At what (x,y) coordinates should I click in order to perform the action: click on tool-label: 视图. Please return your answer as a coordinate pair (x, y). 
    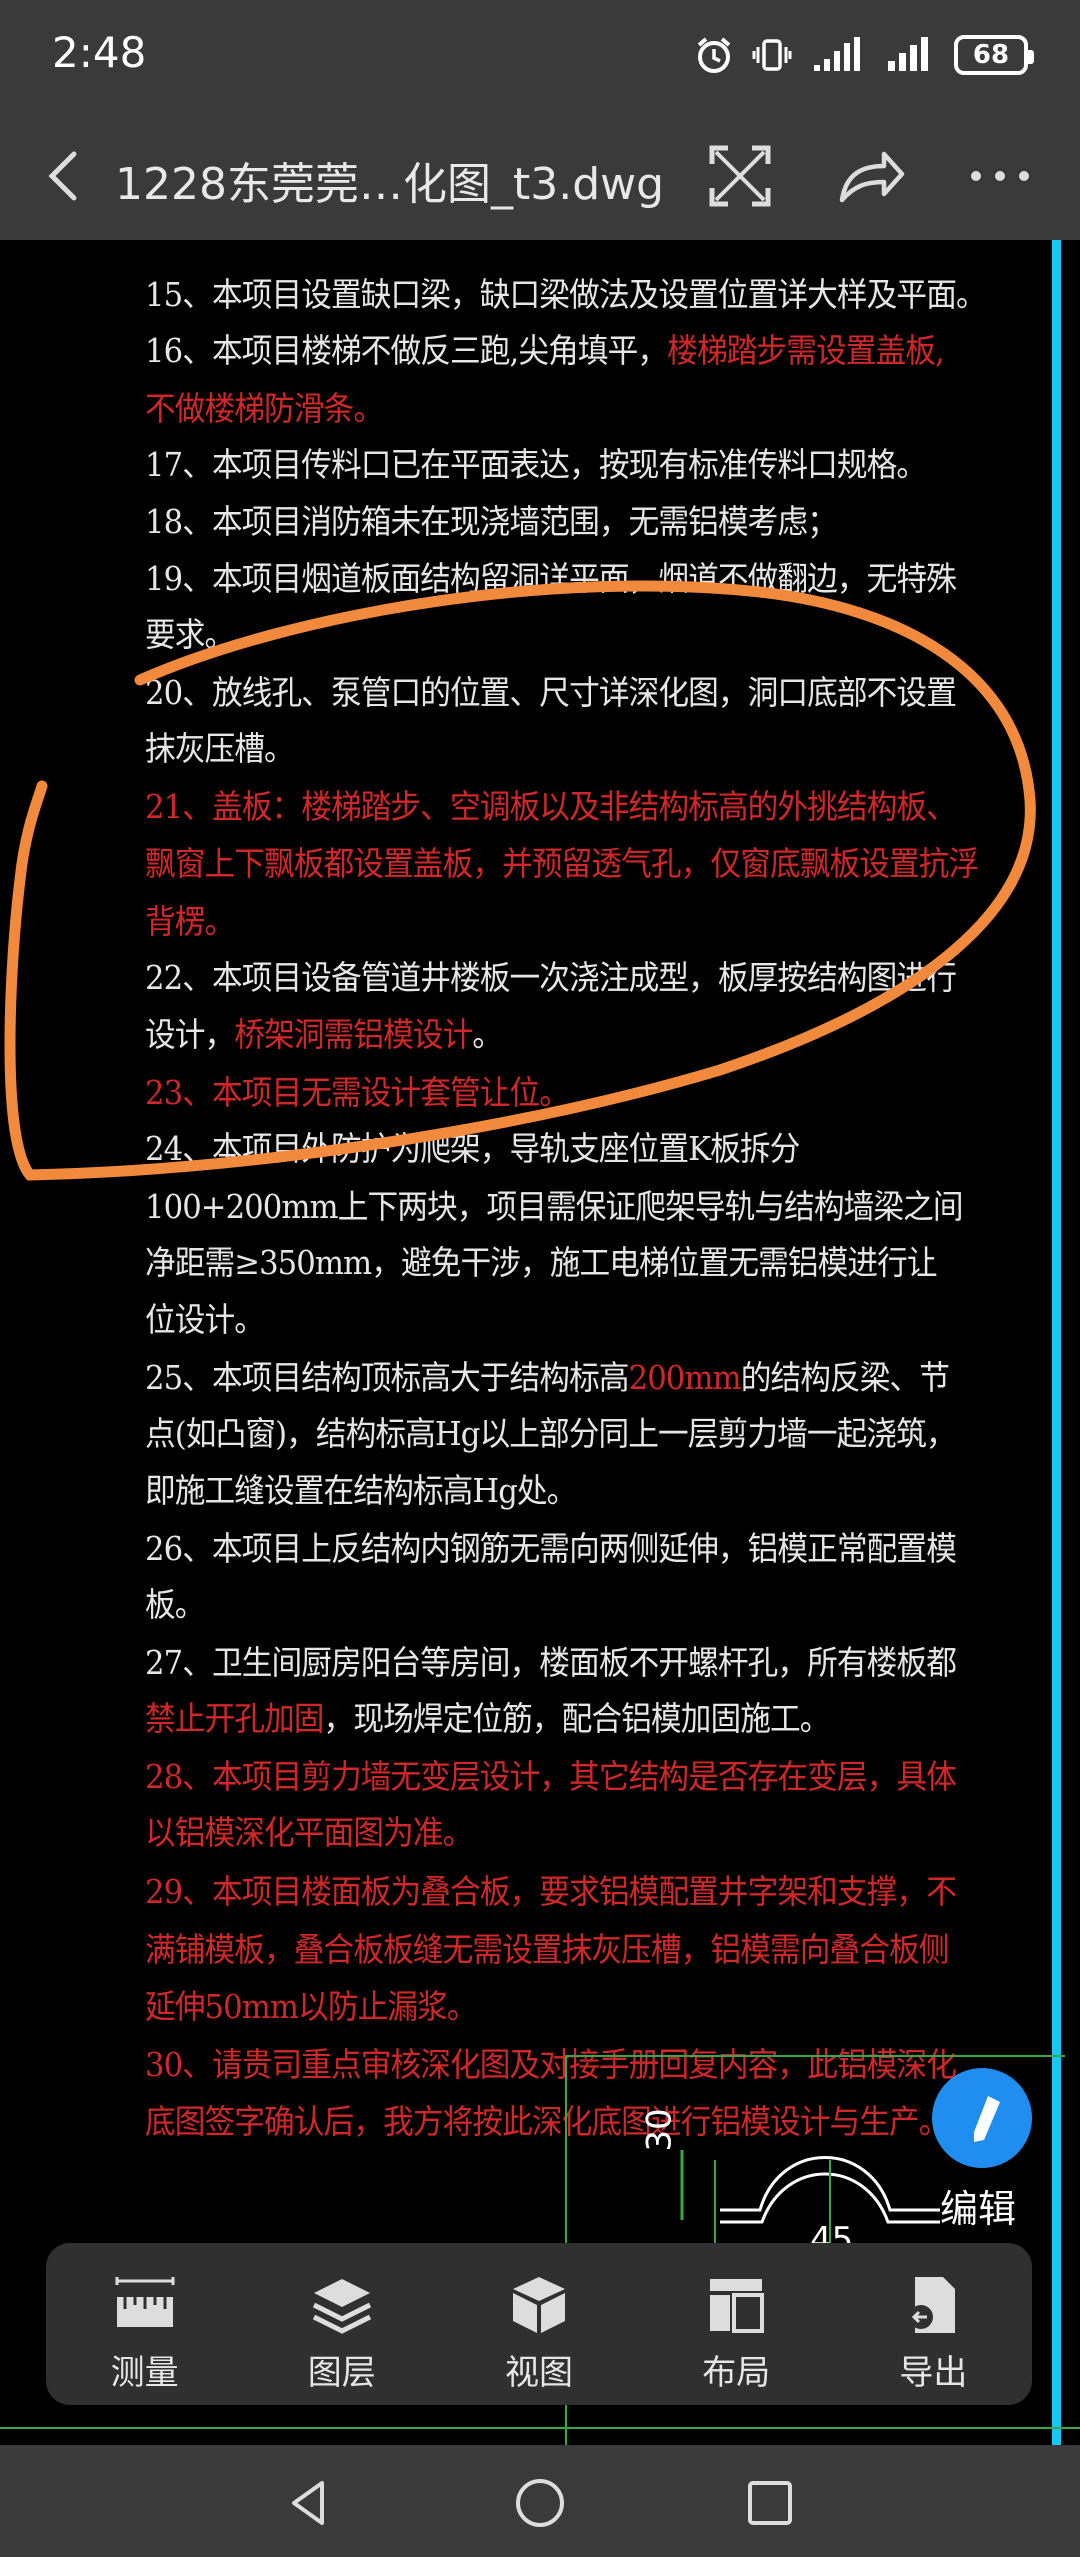
    Looking at the image, I should click on (539, 2373).